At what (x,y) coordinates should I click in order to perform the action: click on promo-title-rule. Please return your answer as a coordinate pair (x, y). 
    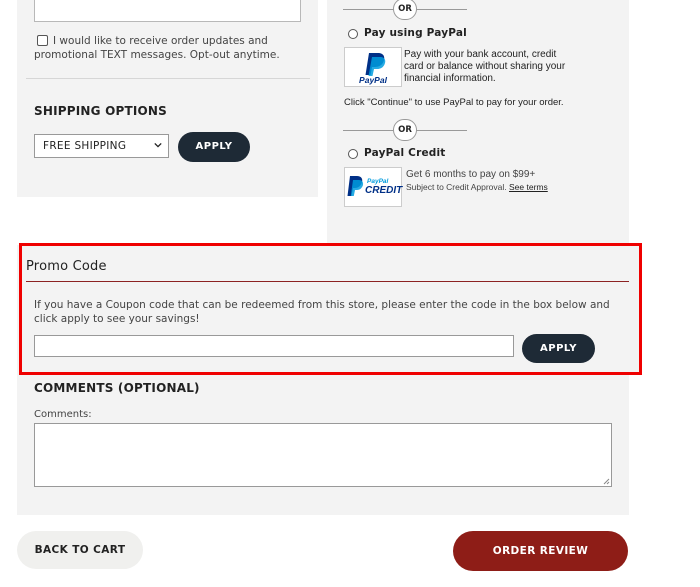
    Looking at the image, I should click on (327, 281).